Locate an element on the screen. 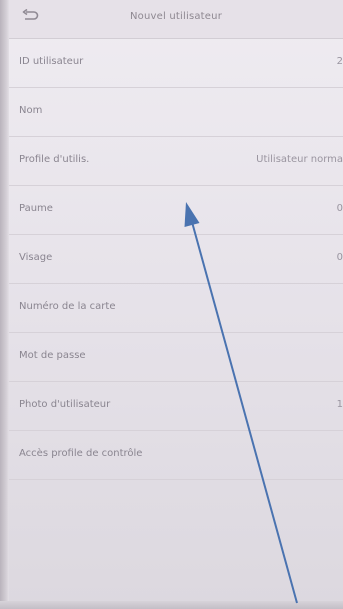 This screenshot has height=609, width=343. row-label: Visage is located at coordinates (36, 257).